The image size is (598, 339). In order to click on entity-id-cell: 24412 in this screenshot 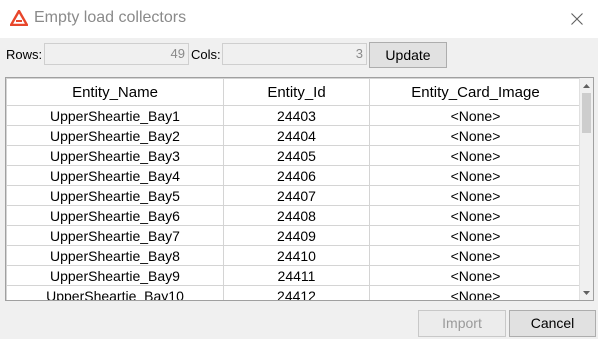, I will do `click(296, 292)`.